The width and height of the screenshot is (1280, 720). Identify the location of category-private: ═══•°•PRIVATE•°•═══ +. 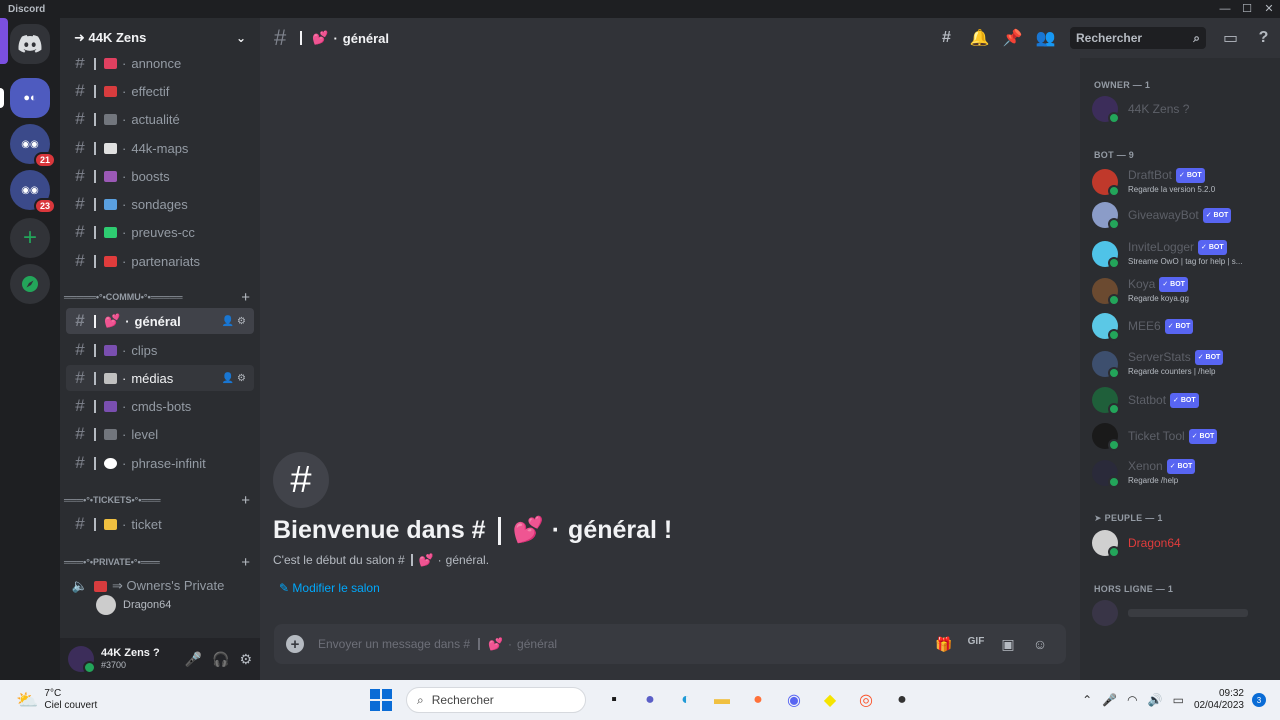
(157, 562).